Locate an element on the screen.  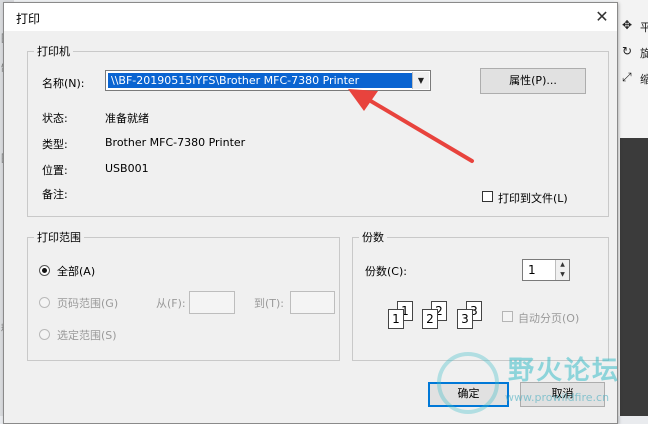
copies-label: 份数(C): is located at coordinates (386, 271).